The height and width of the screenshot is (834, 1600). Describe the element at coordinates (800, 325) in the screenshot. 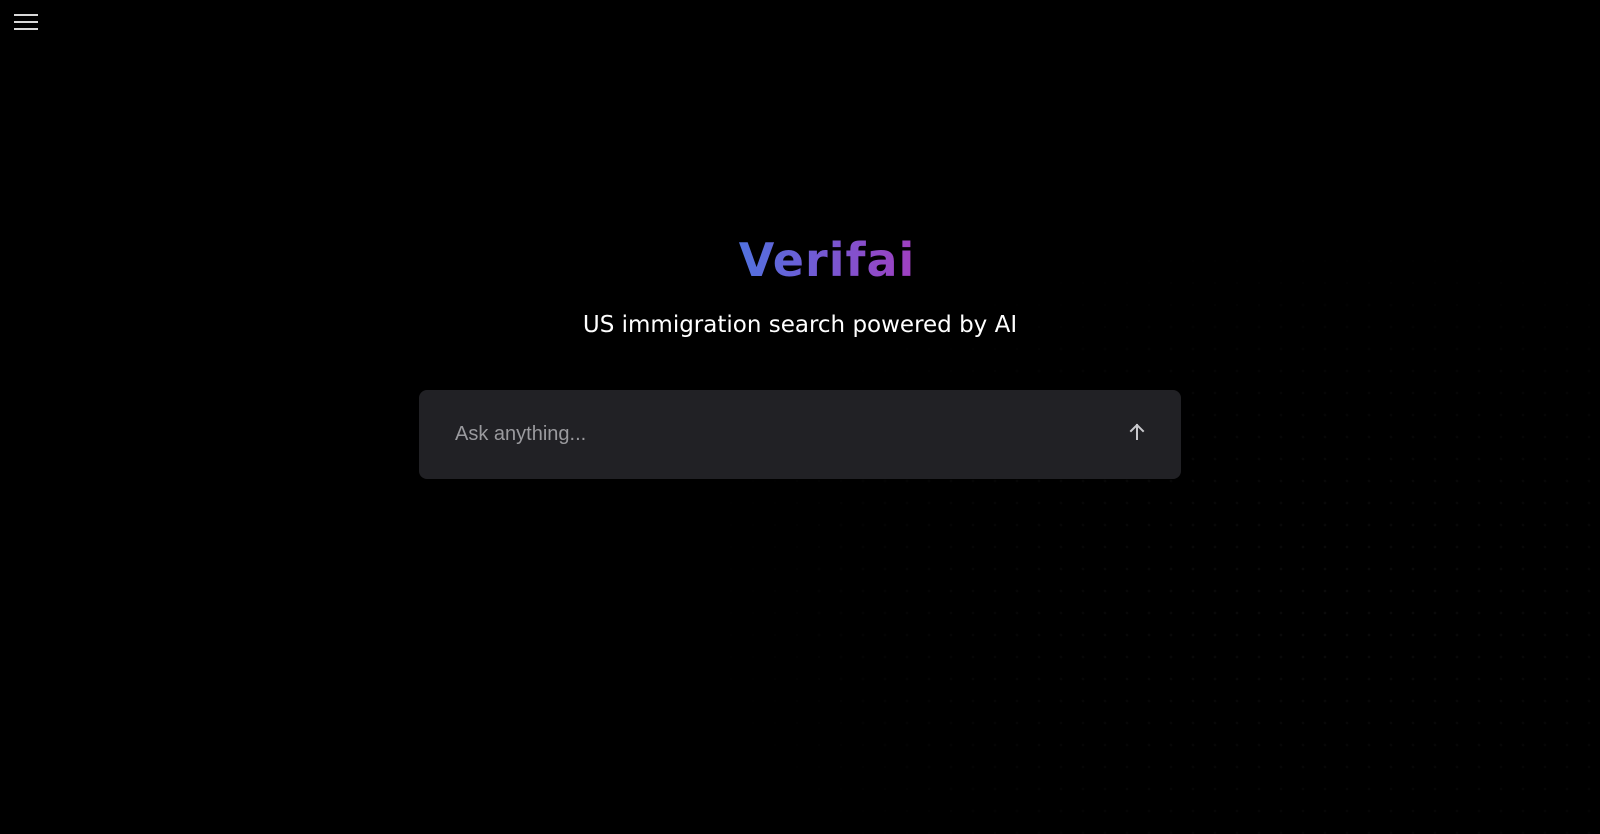

I see `tagline: US immigration search powered by AI` at that location.